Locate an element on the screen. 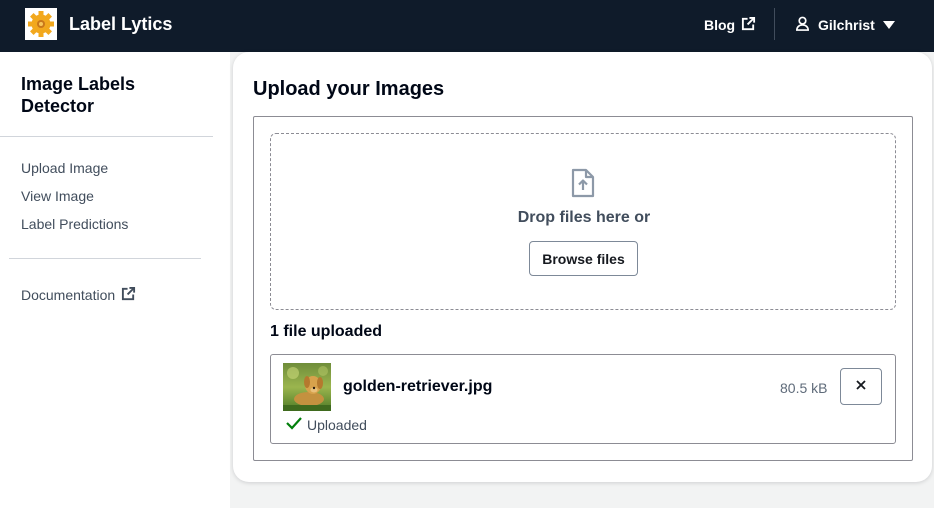 The width and height of the screenshot is (934, 508). upload-status: Uploaded is located at coordinates (326, 424).